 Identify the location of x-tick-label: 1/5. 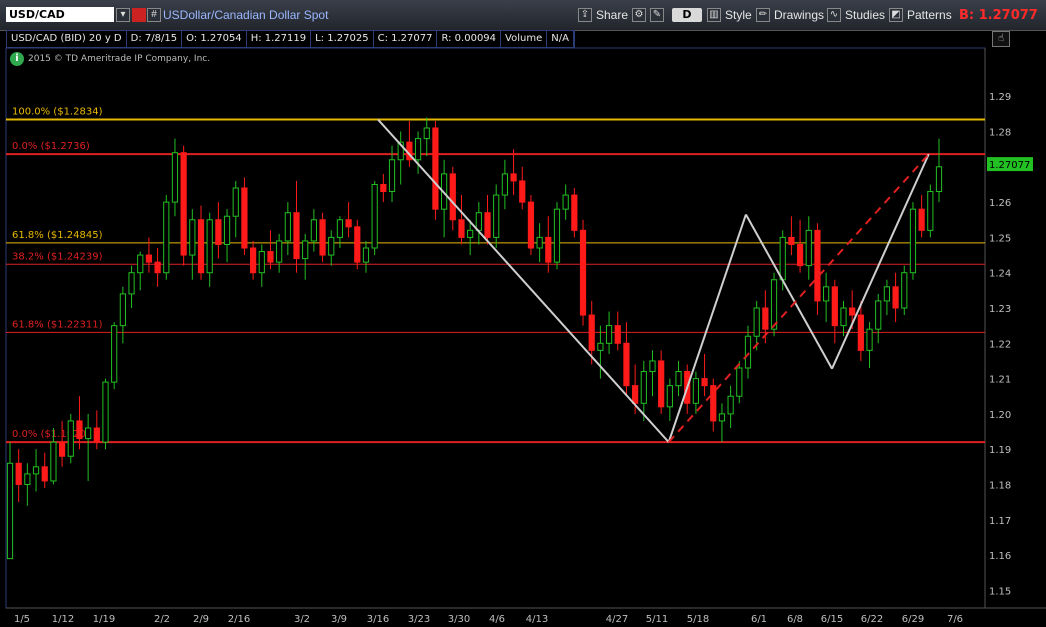
(22, 619).